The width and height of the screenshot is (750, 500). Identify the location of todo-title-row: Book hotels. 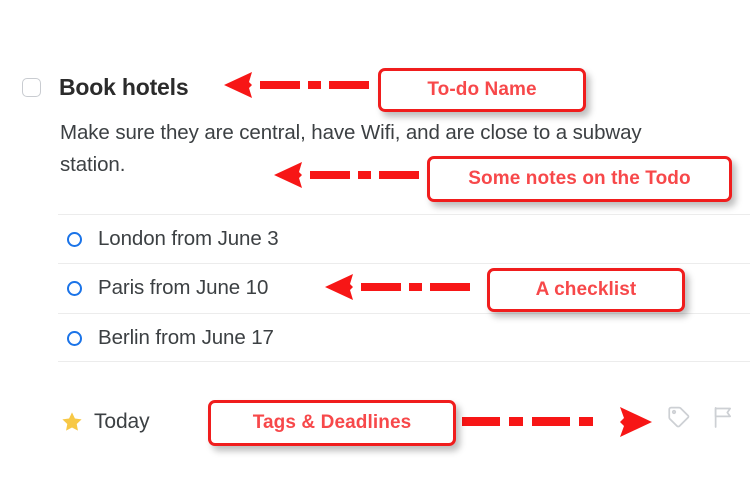
(105, 87).